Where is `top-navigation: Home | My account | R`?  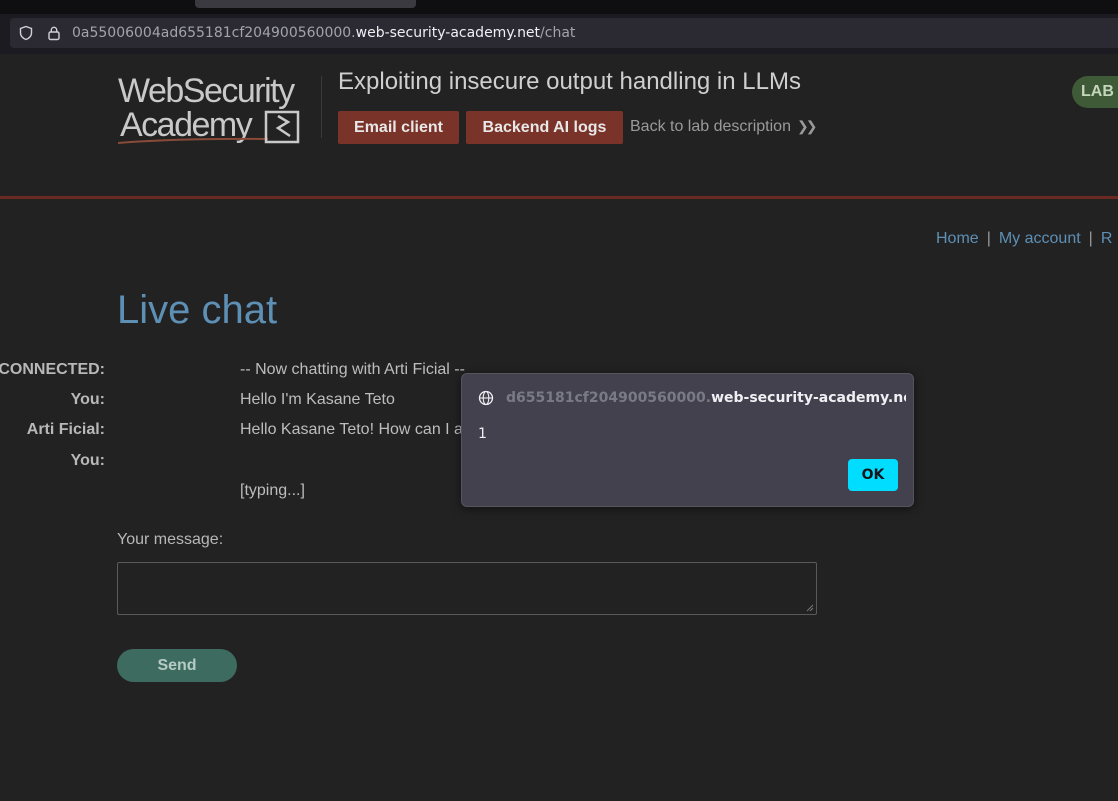
top-navigation: Home | My account | R is located at coordinates (1024, 239).